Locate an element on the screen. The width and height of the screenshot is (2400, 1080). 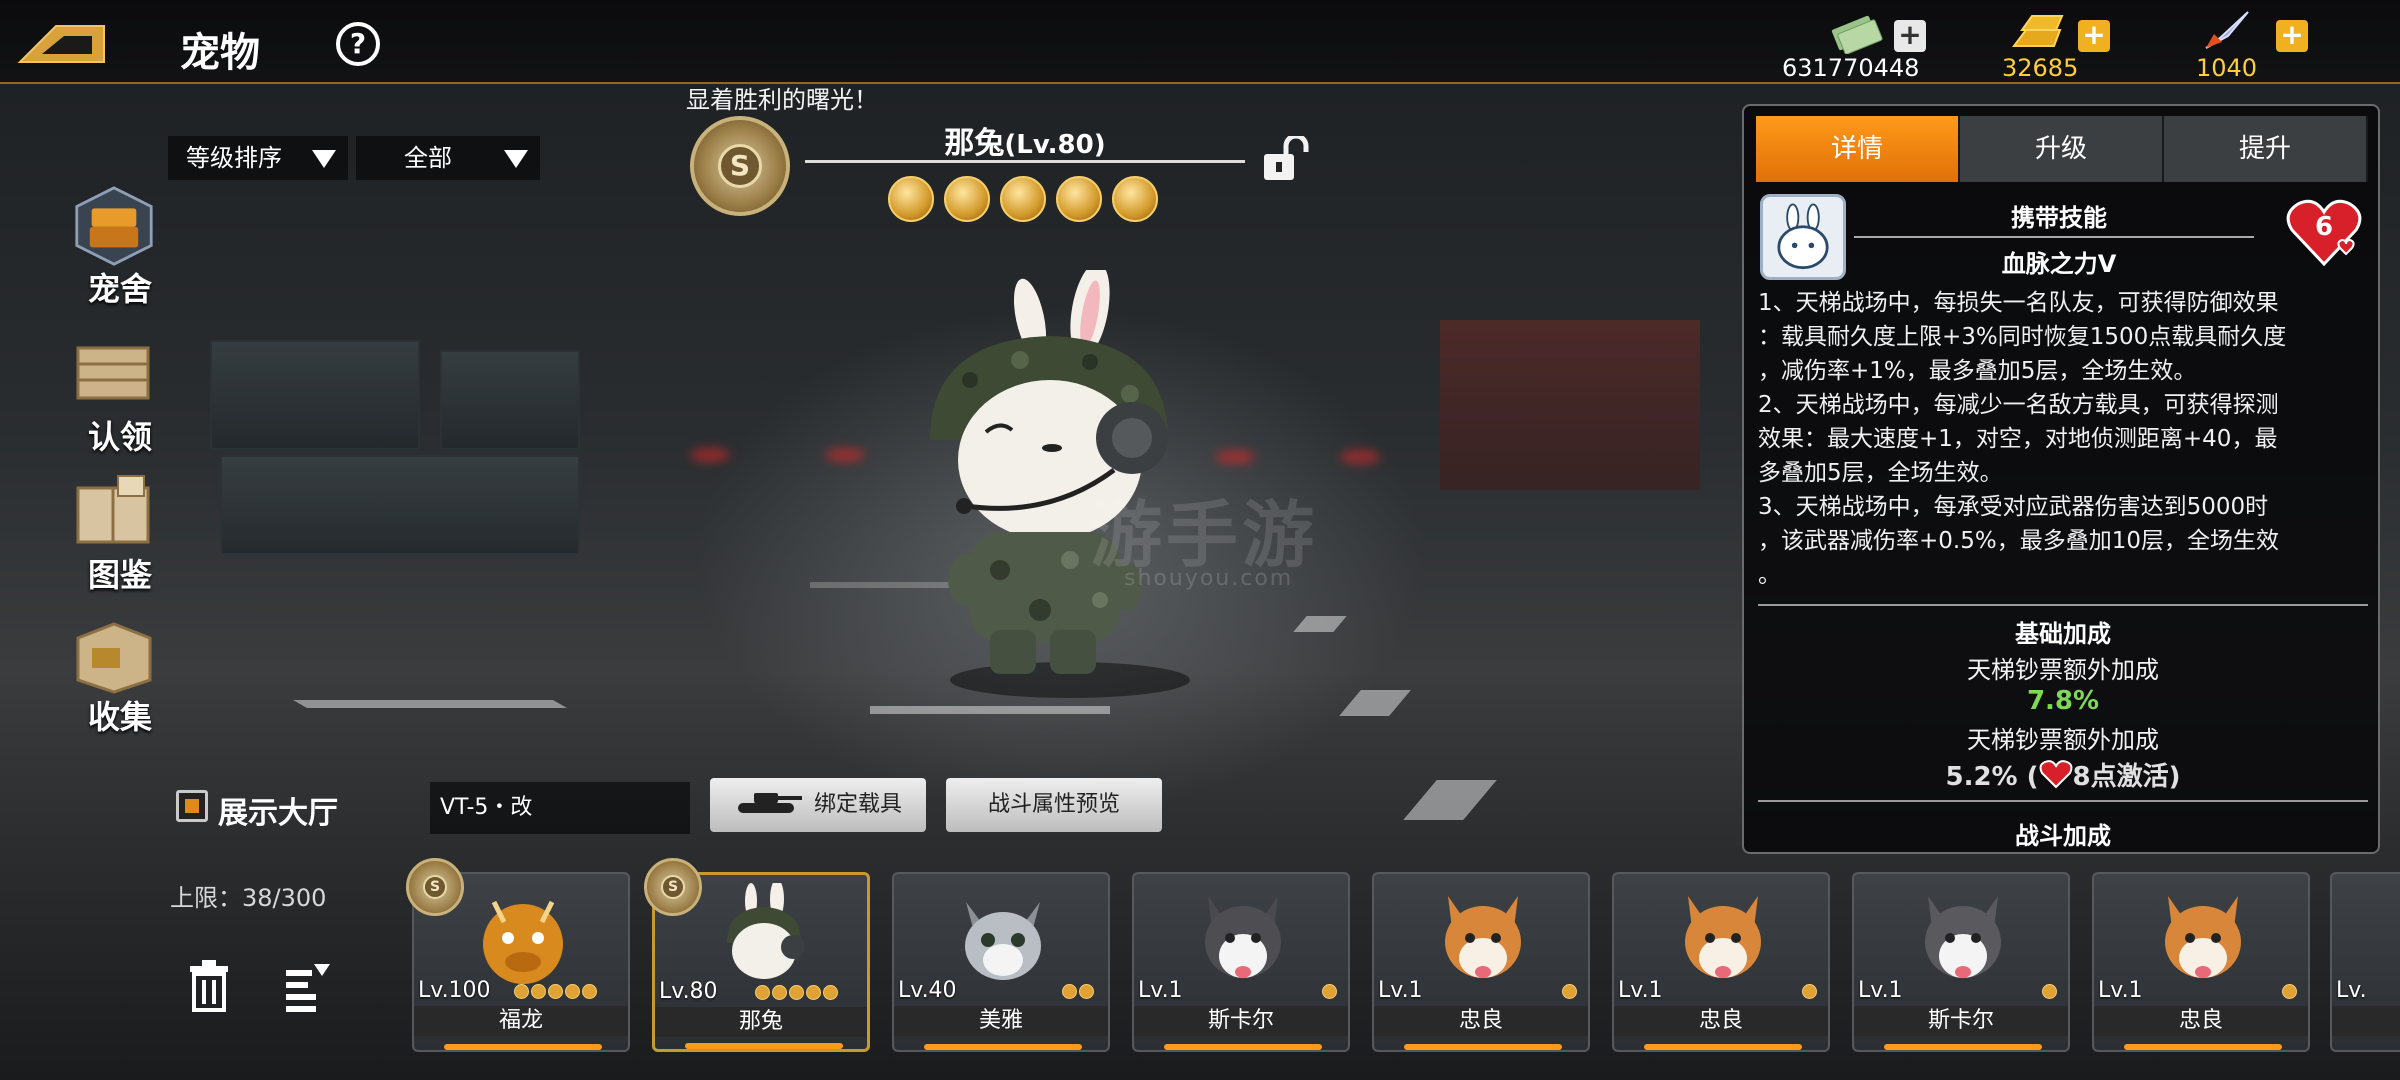
pet-card: Lv.40 美雅 is located at coordinates (1001, 962).